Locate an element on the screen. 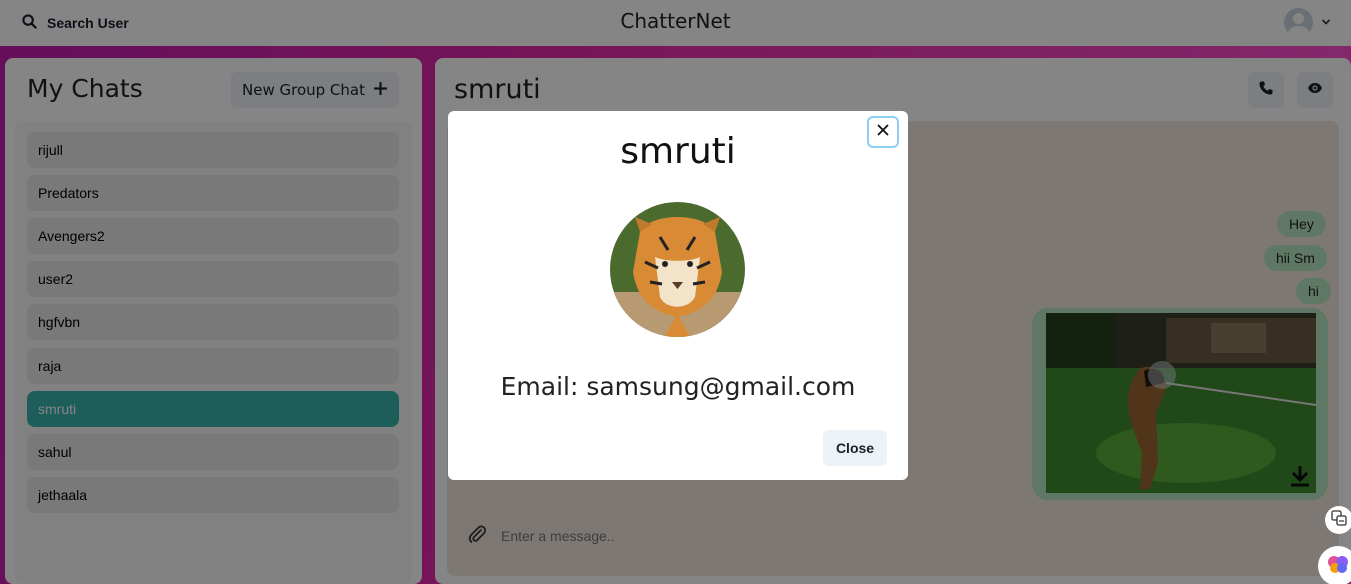  close-icon is located at coordinates (883, 132).